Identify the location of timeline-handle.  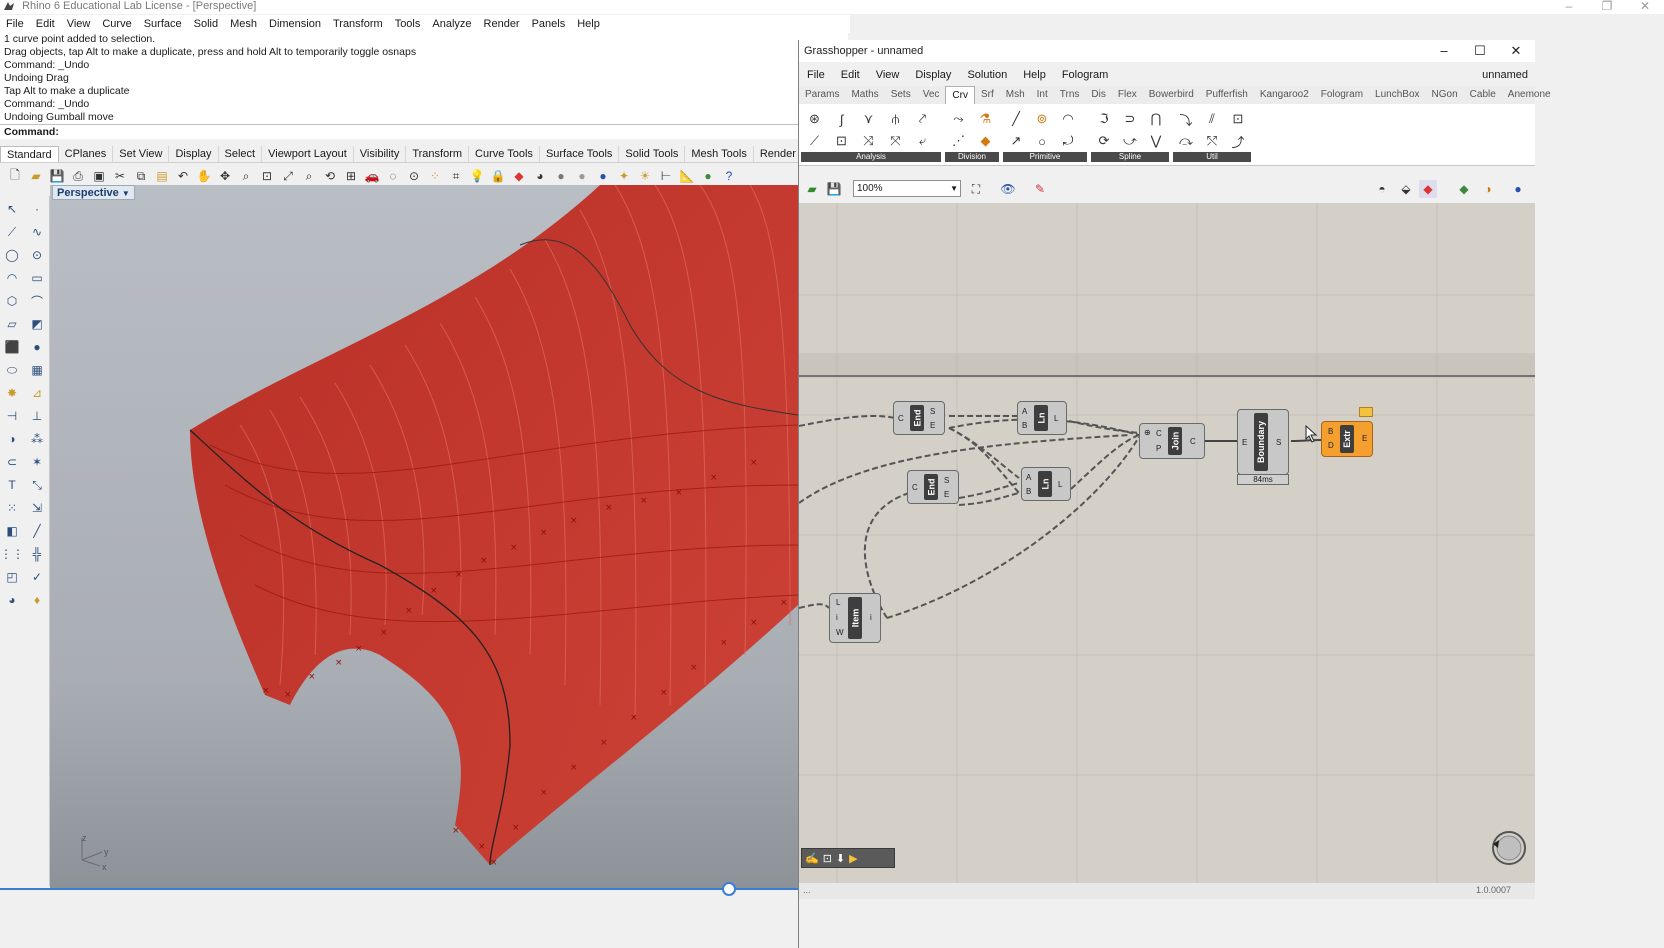
(729, 889).